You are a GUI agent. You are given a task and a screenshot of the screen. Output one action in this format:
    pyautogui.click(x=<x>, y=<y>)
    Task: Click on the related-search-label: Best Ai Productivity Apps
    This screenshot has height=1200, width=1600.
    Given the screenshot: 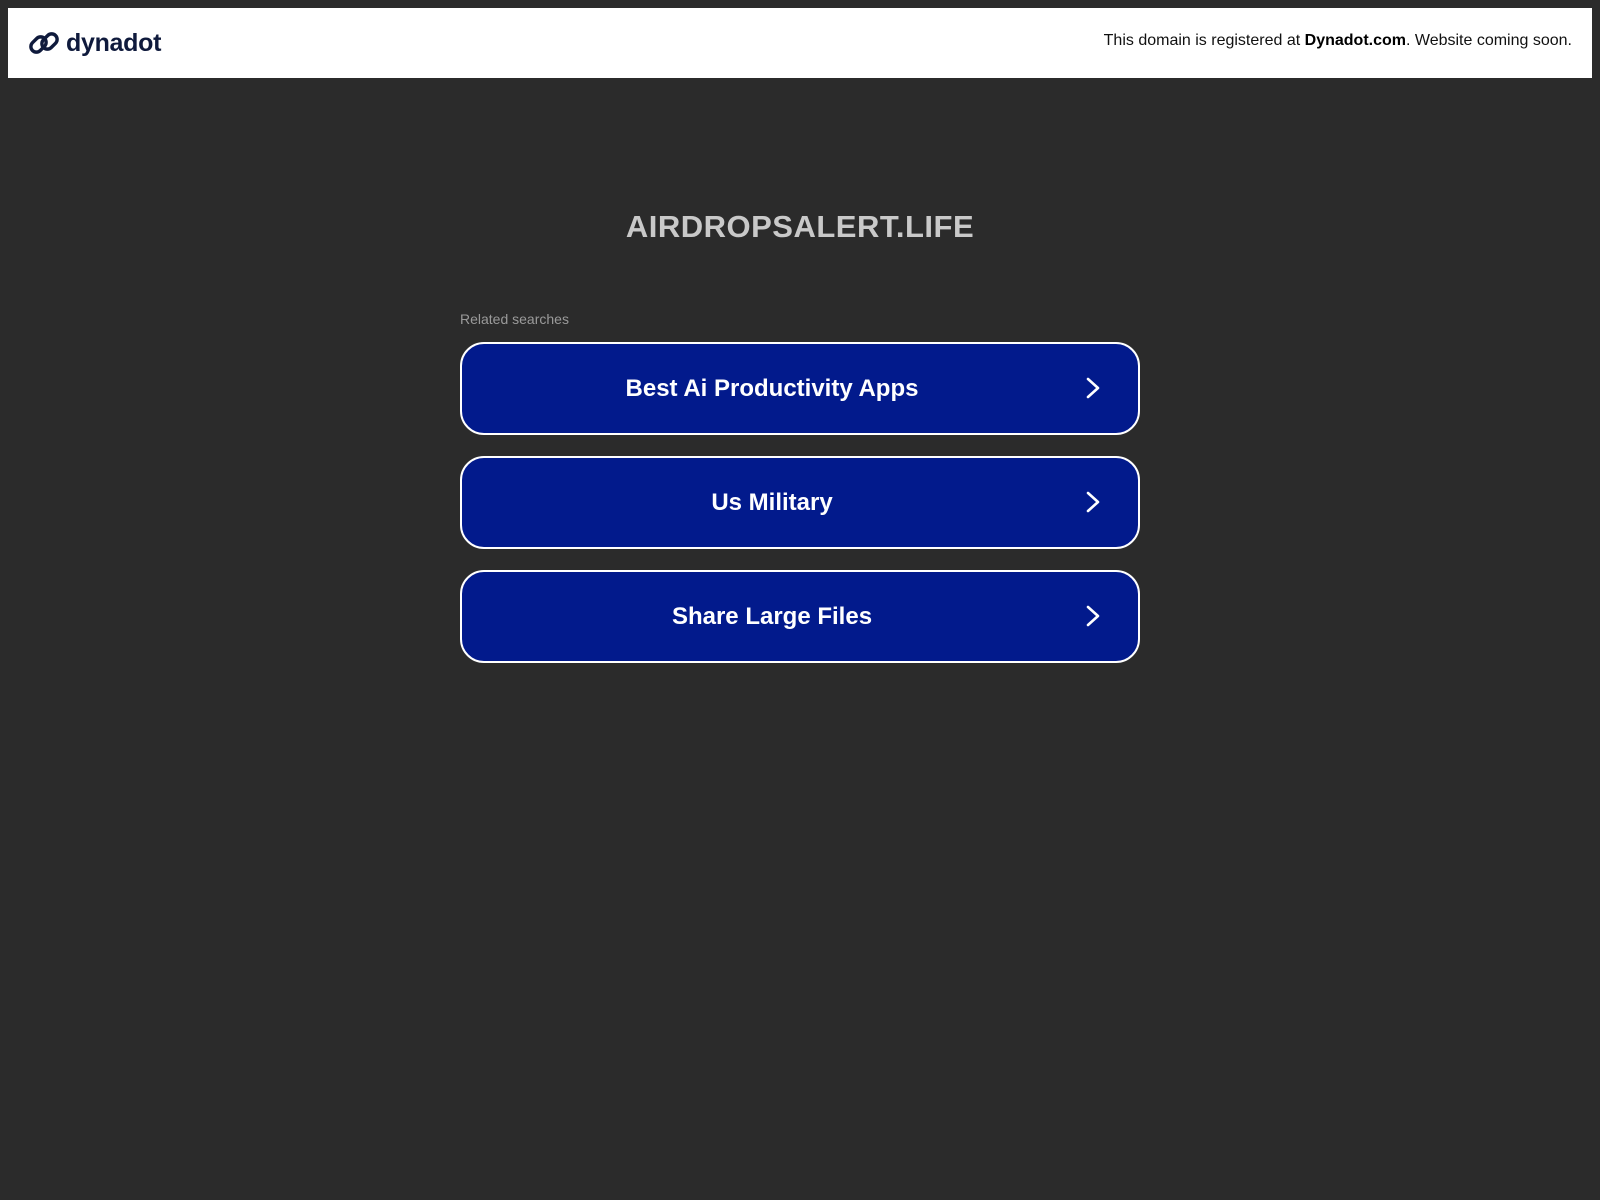 What is the action you would take?
    pyautogui.click(x=772, y=388)
    